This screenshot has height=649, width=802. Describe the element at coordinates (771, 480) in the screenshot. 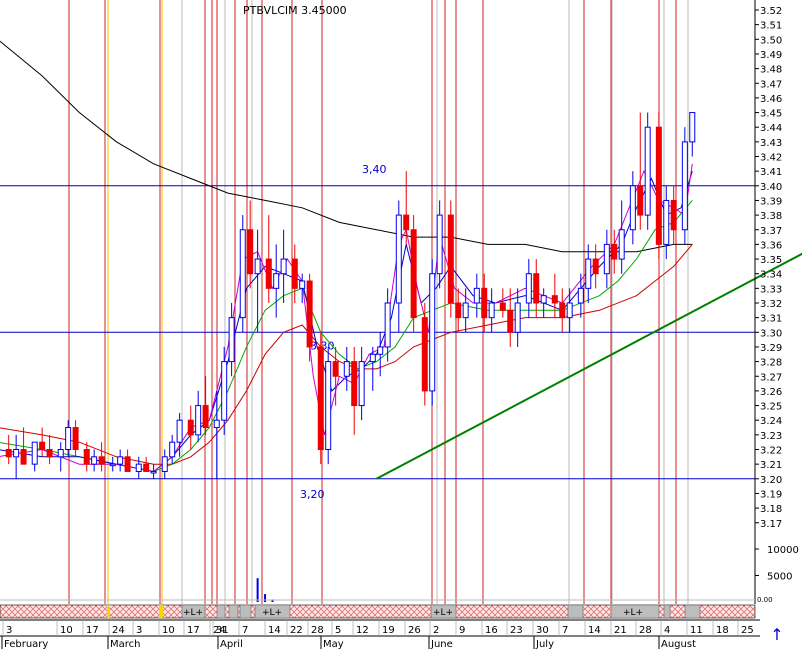

I see `price-tick-label: 3.20` at that location.